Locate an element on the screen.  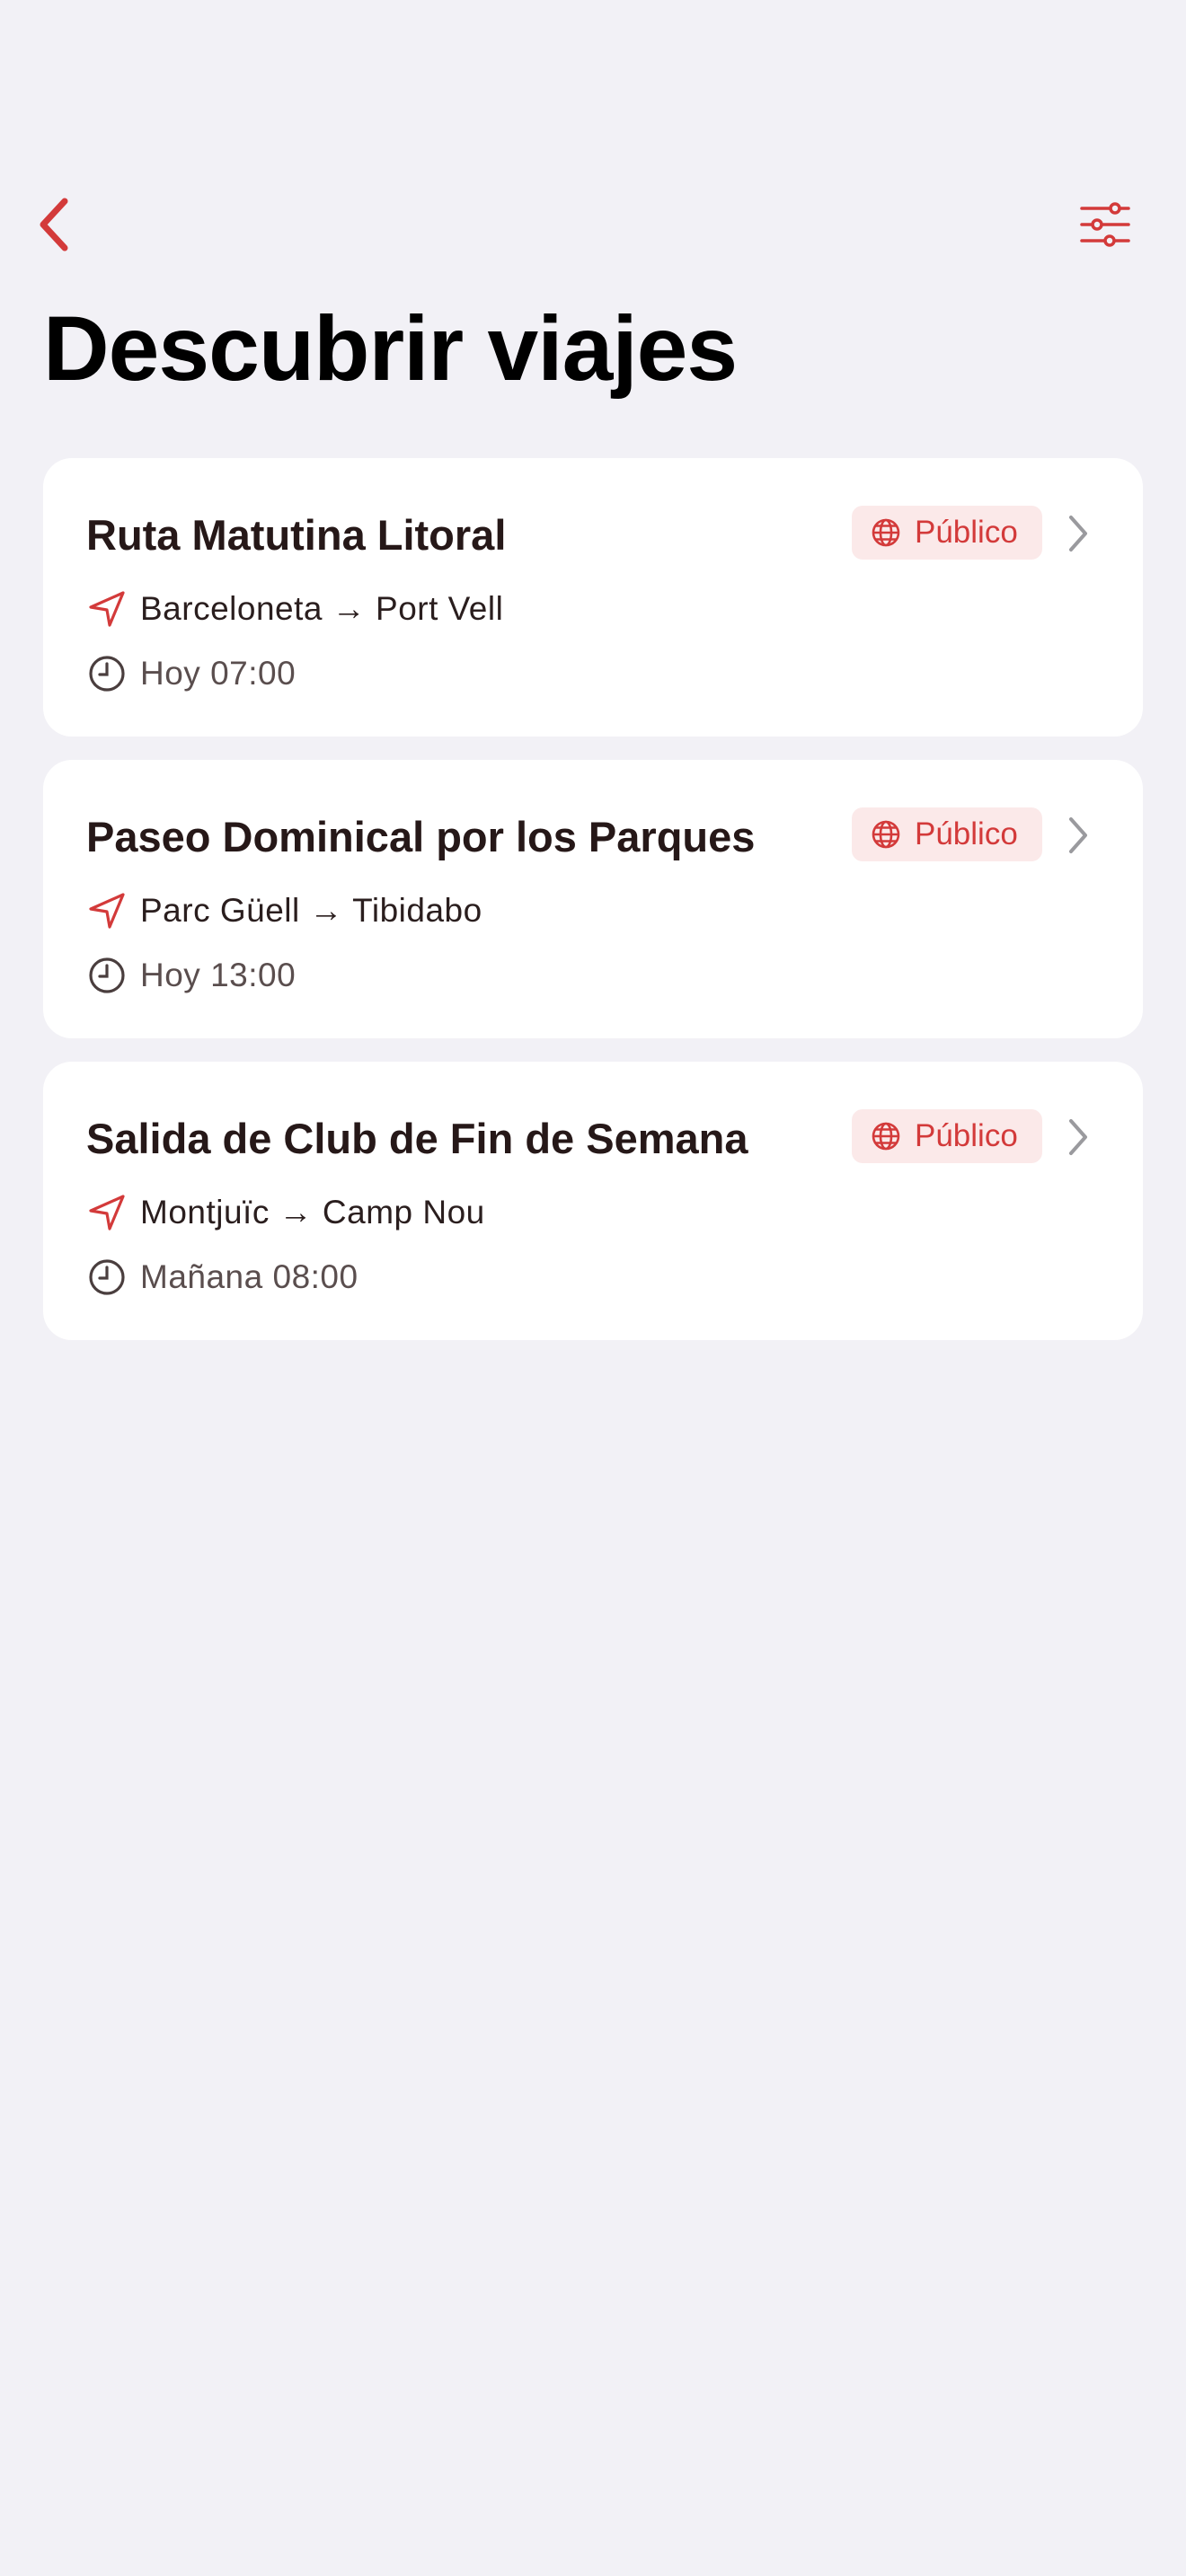
trip-card: Salida de Club de Fin de Semana Público is located at coordinates (593, 1201).